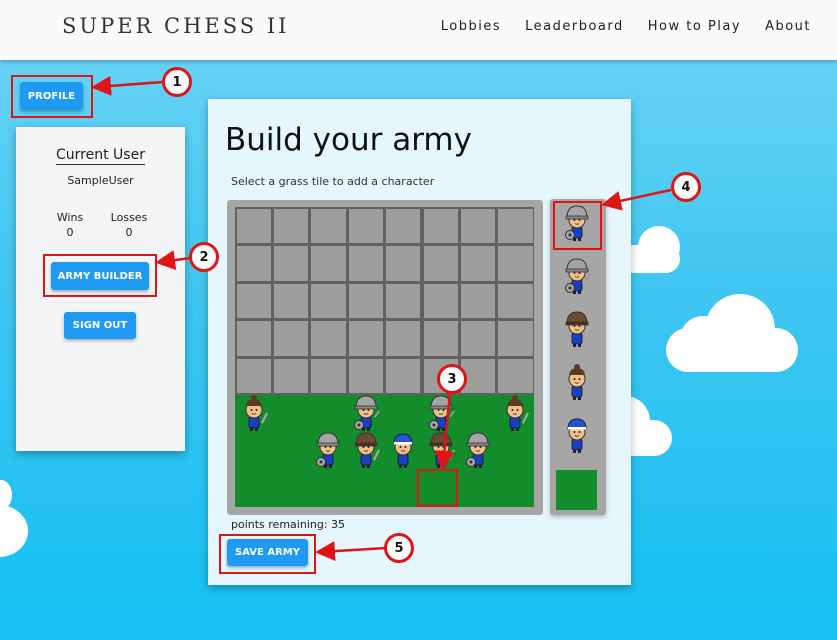 This screenshot has height=640, width=837. What do you see at coordinates (577, 329) in the screenshot?
I see `palette-character-leather-helmet-sword` at bounding box center [577, 329].